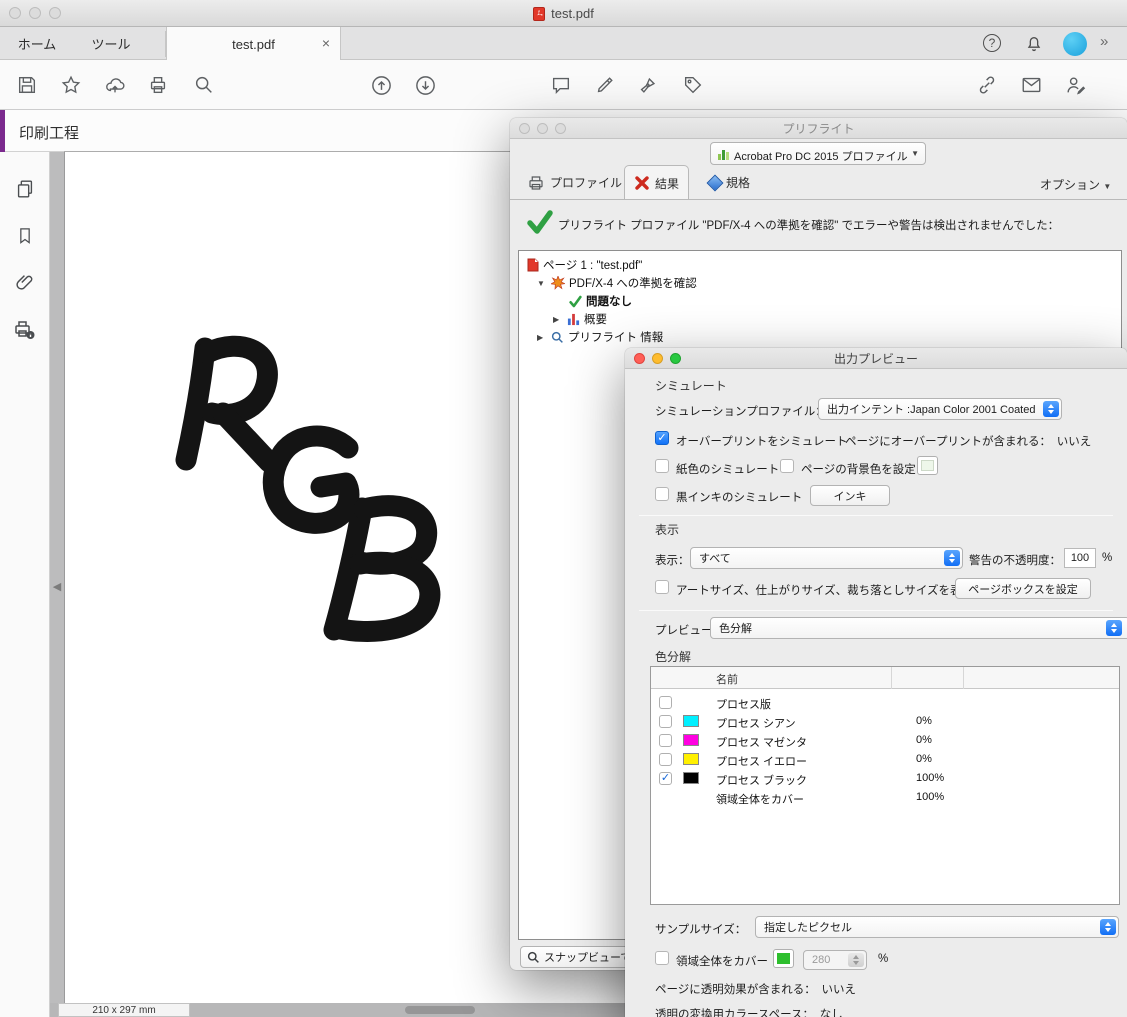 This screenshot has height=1017, width=1127. What do you see at coordinates (885, 778) in the screenshot?
I see `separation-row: ✓ プロセス ブラック 100%` at bounding box center [885, 778].